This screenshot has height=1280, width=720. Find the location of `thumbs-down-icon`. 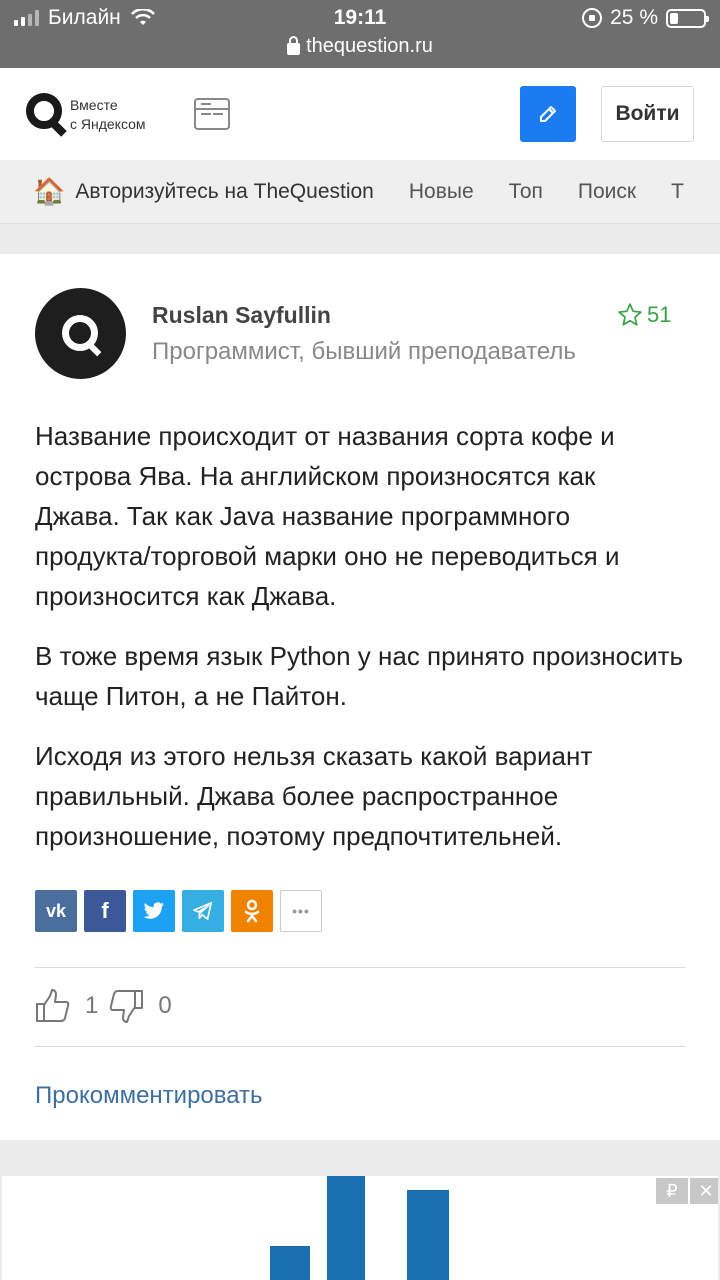

thumbs-down-icon is located at coordinates (126, 1006).